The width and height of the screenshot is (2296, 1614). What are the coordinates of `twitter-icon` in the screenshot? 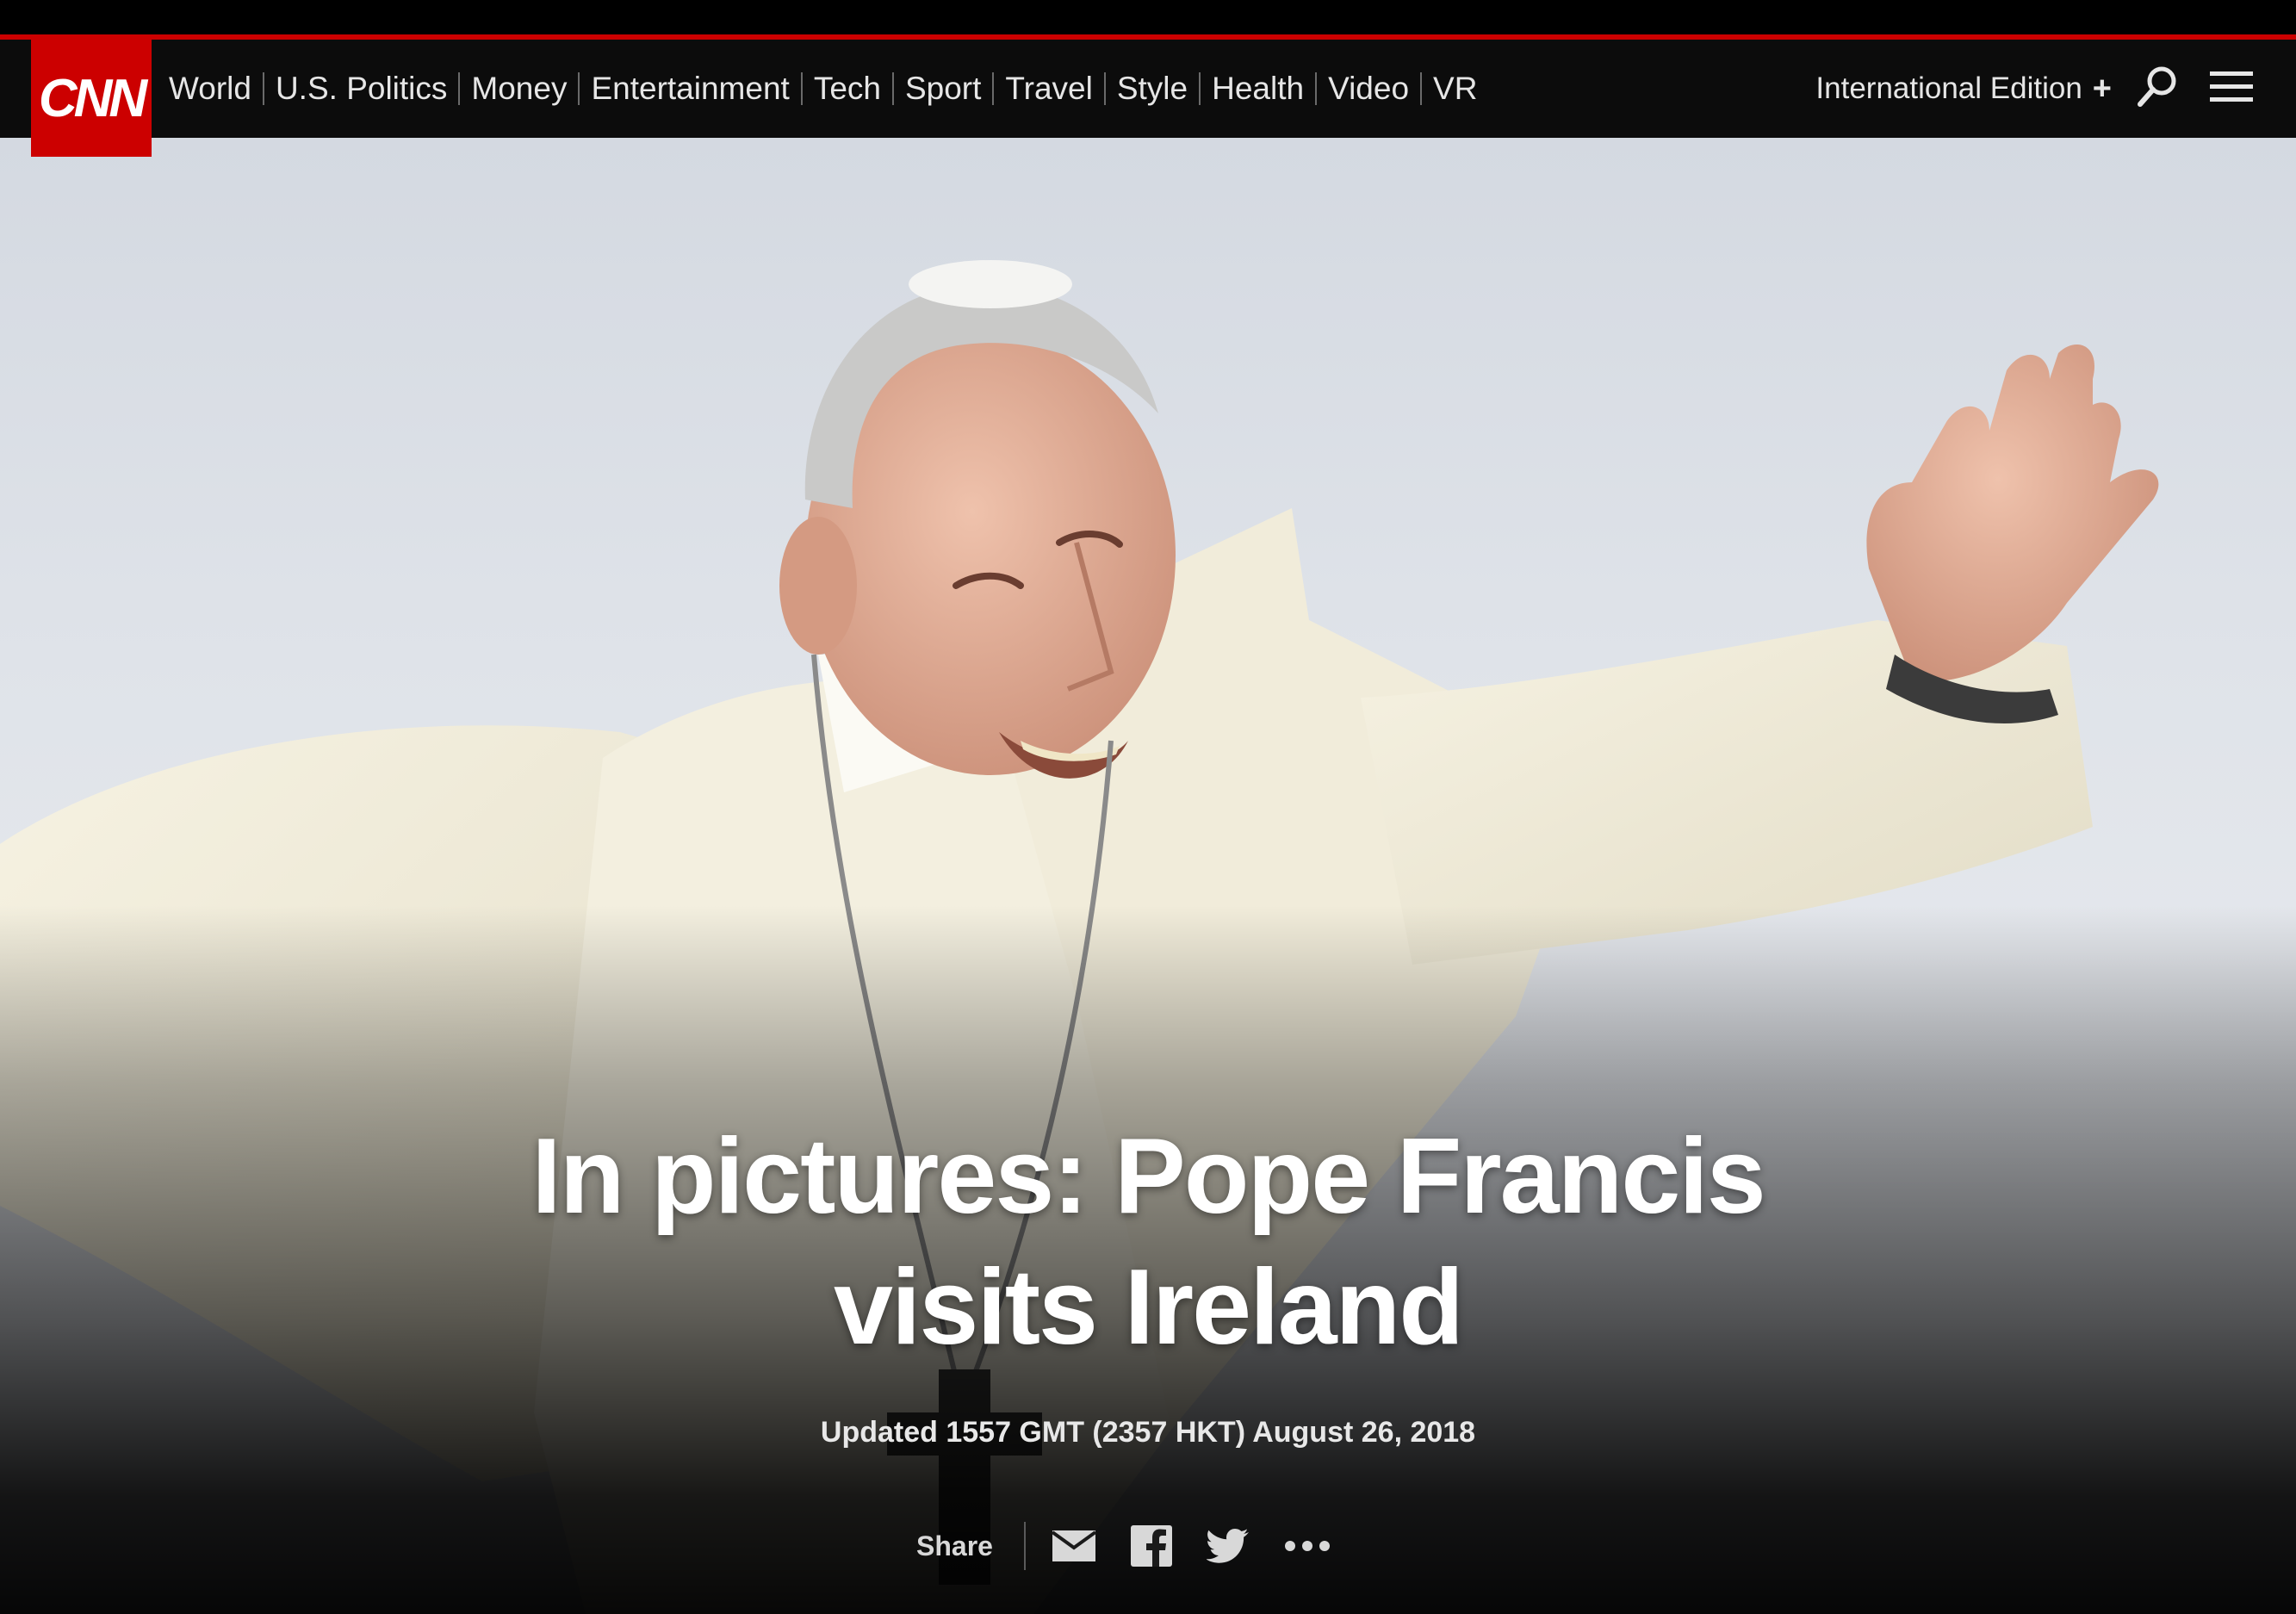 It's located at (1228, 1546).